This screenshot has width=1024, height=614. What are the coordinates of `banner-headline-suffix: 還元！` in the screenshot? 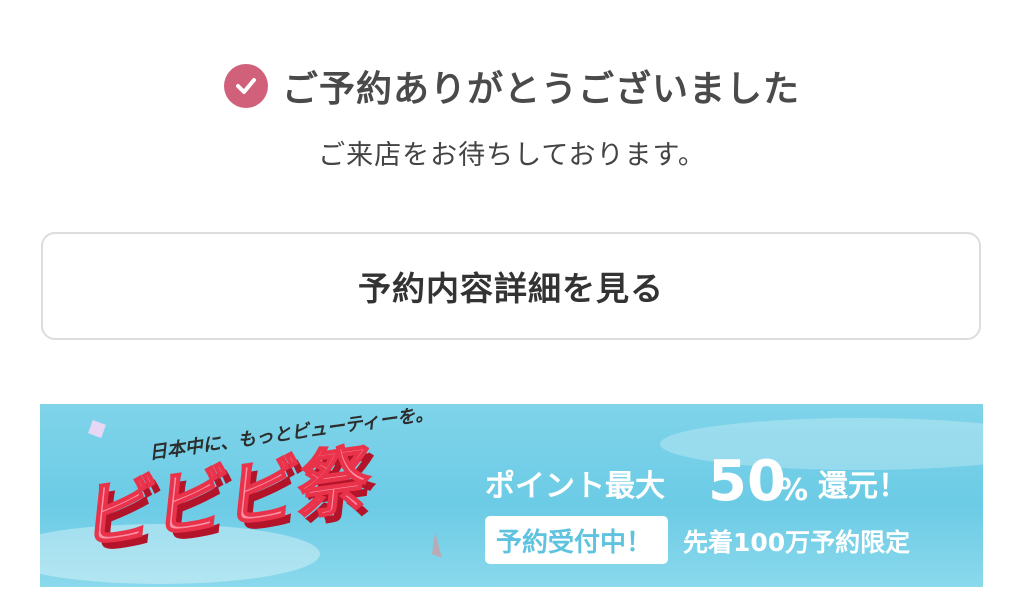 It's located at (863, 486).